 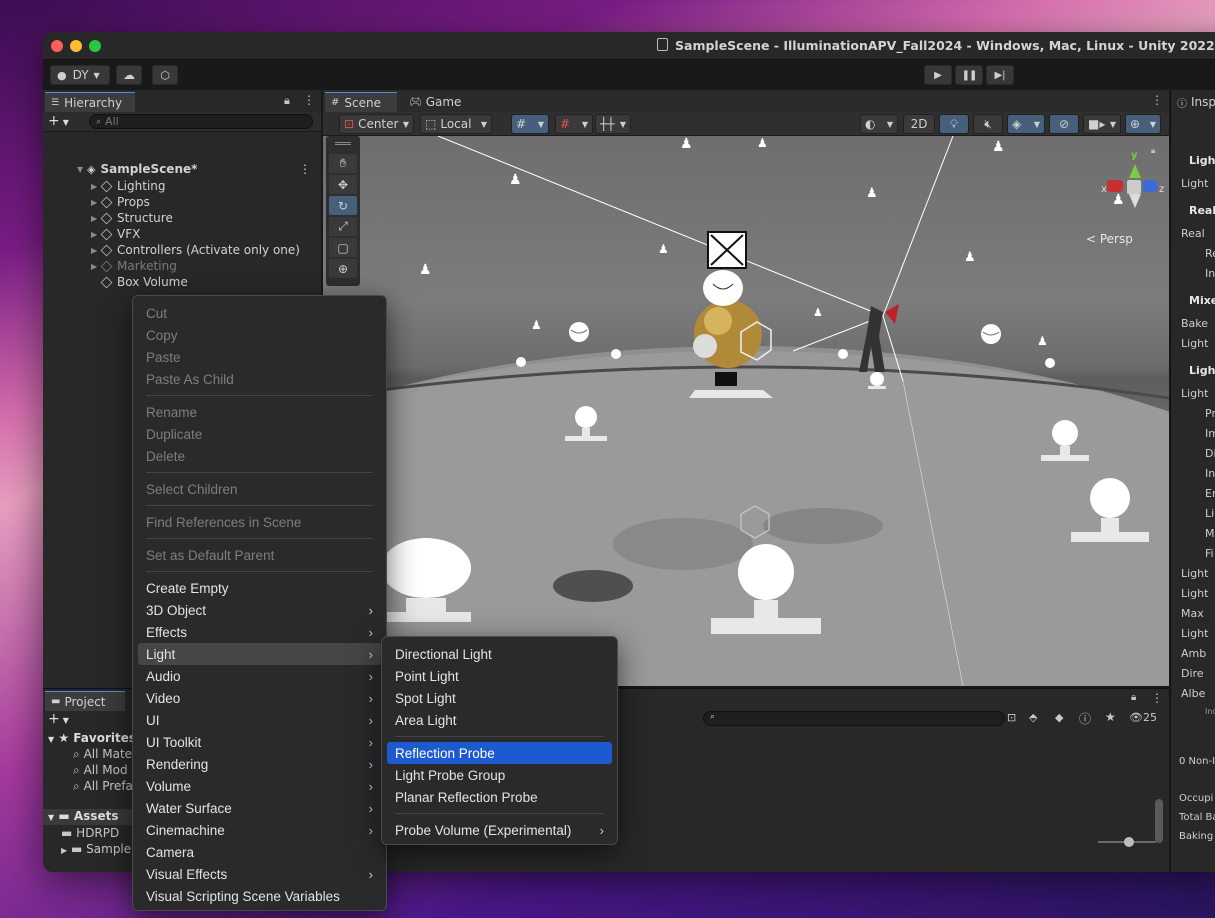 I want to click on create-asset-button: + ▼, so click(x=58, y=719).